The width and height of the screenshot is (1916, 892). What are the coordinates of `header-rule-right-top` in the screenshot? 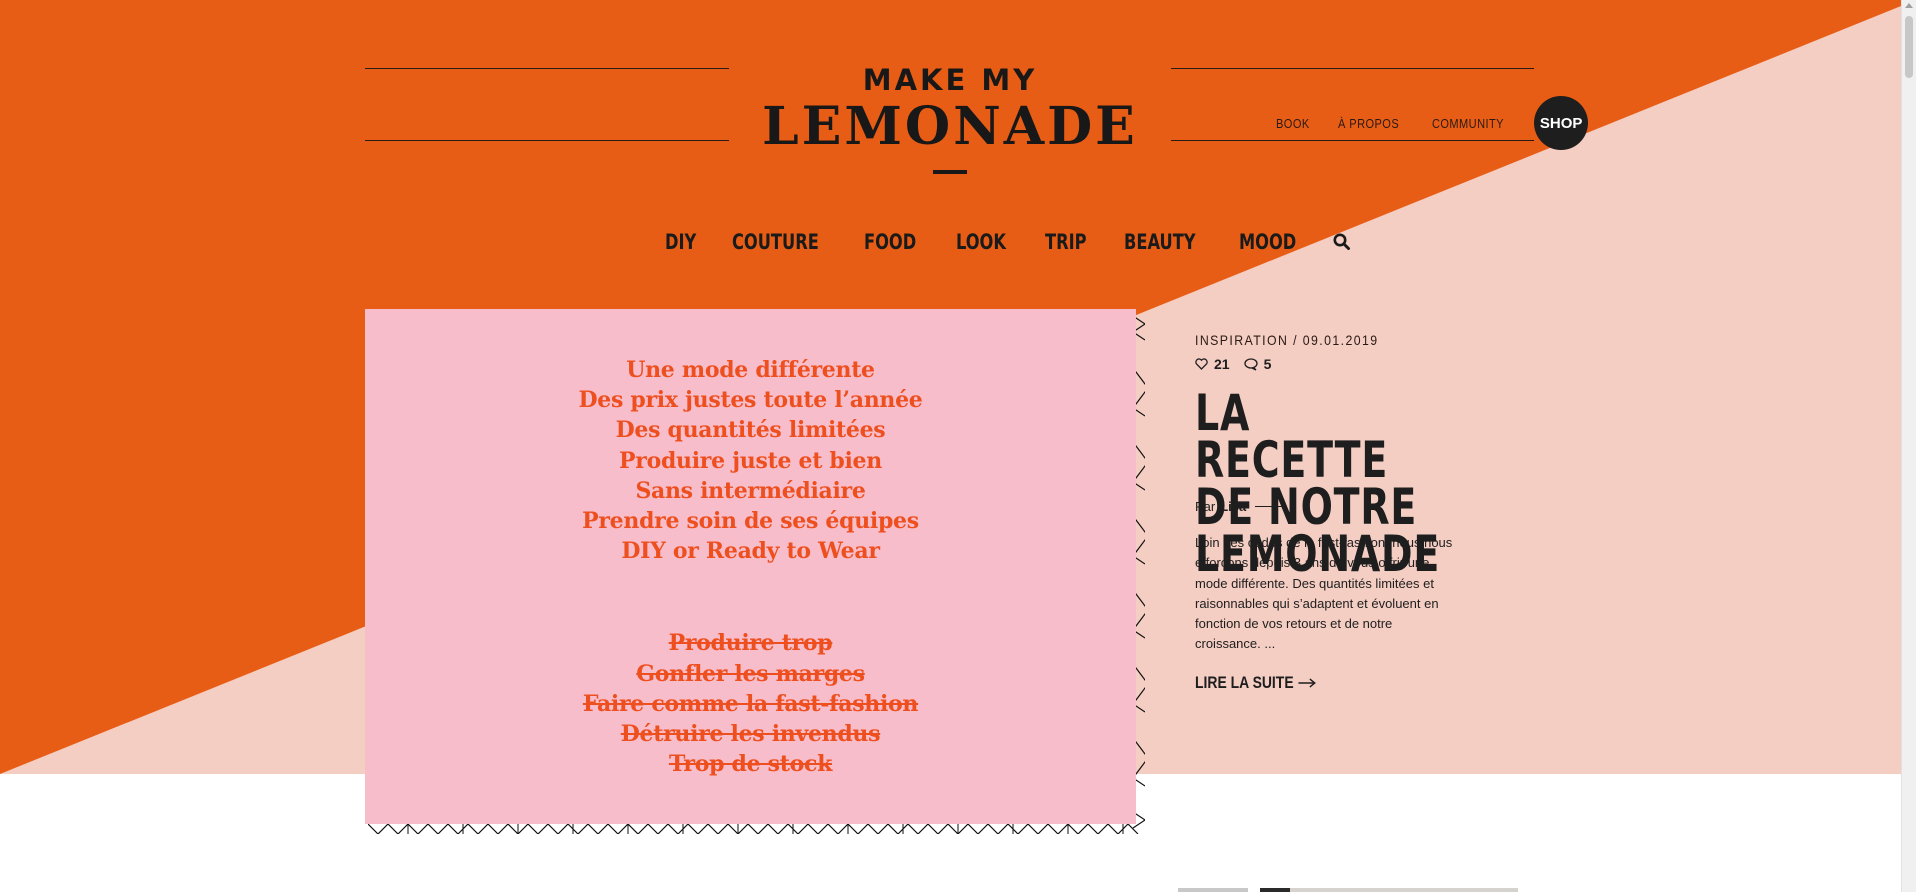 It's located at (1352, 68).